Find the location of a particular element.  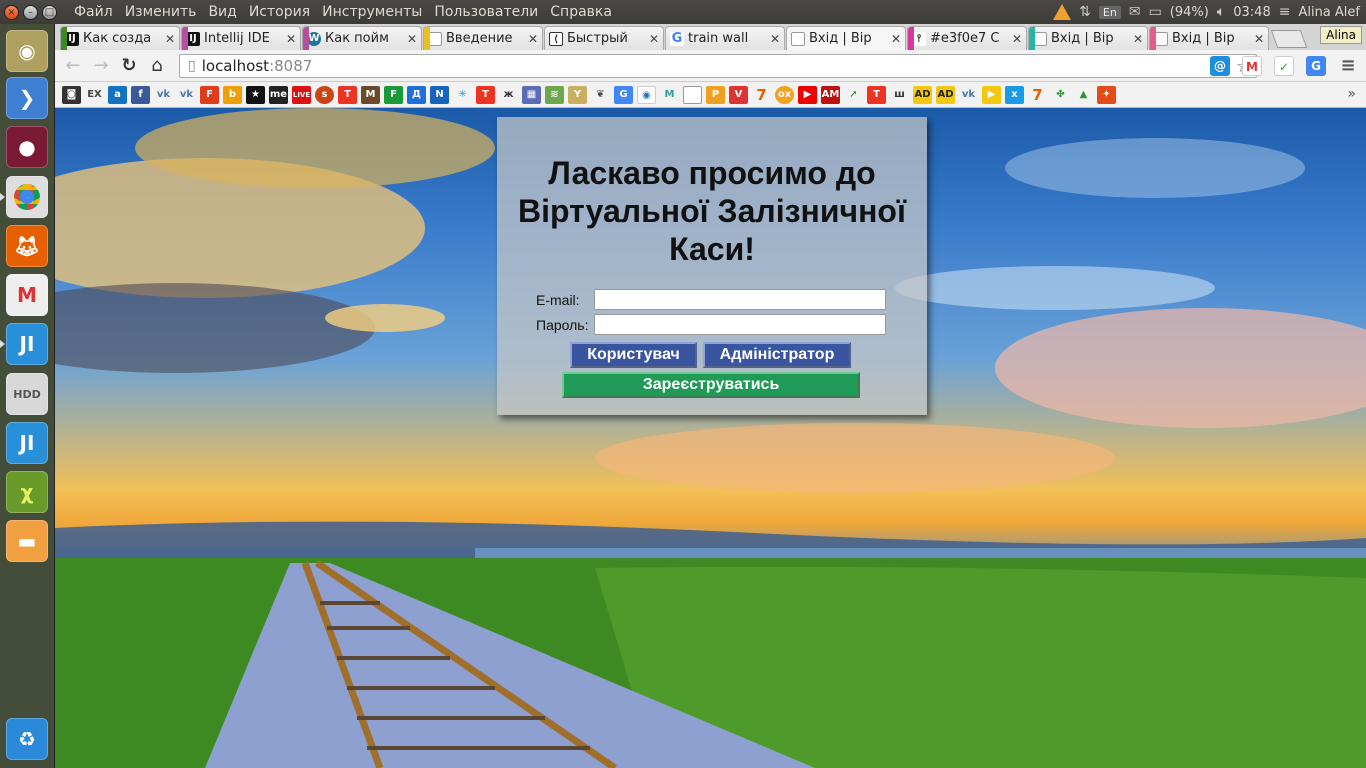

menu-history: История is located at coordinates (279, 12).